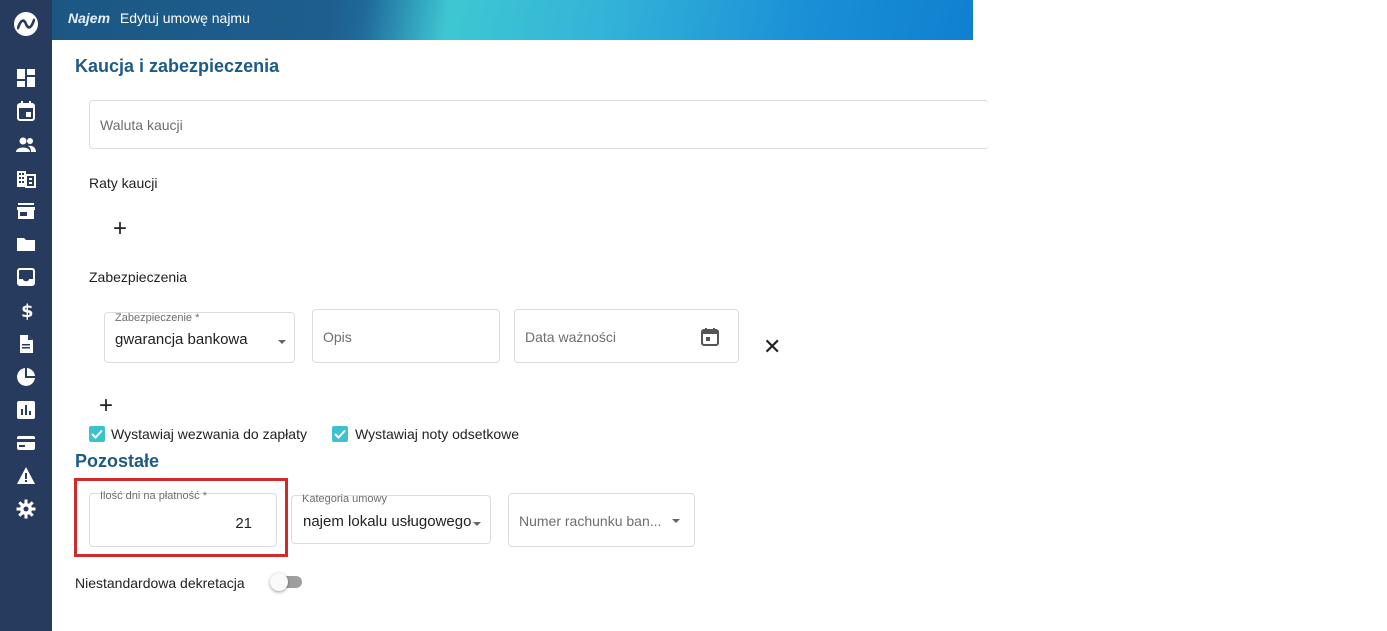 The height and width of the screenshot is (631, 1387). I want to click on bar-chart-icon, so click(26, 410).